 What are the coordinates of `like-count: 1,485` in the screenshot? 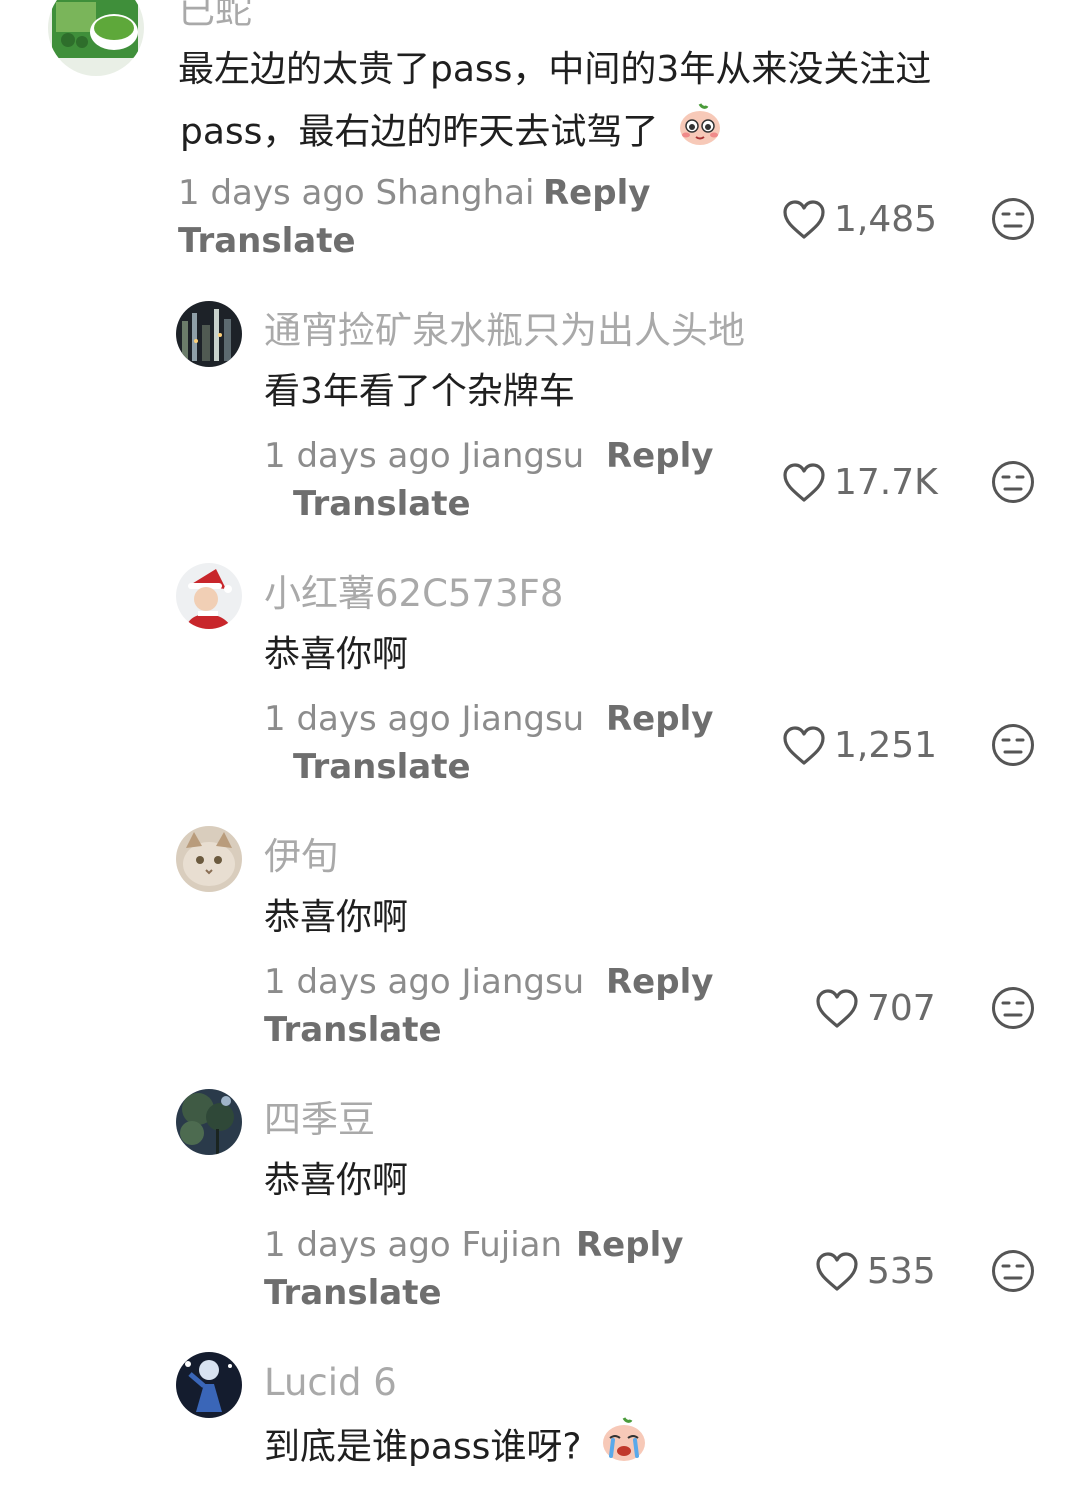 It's located at (886, 219).